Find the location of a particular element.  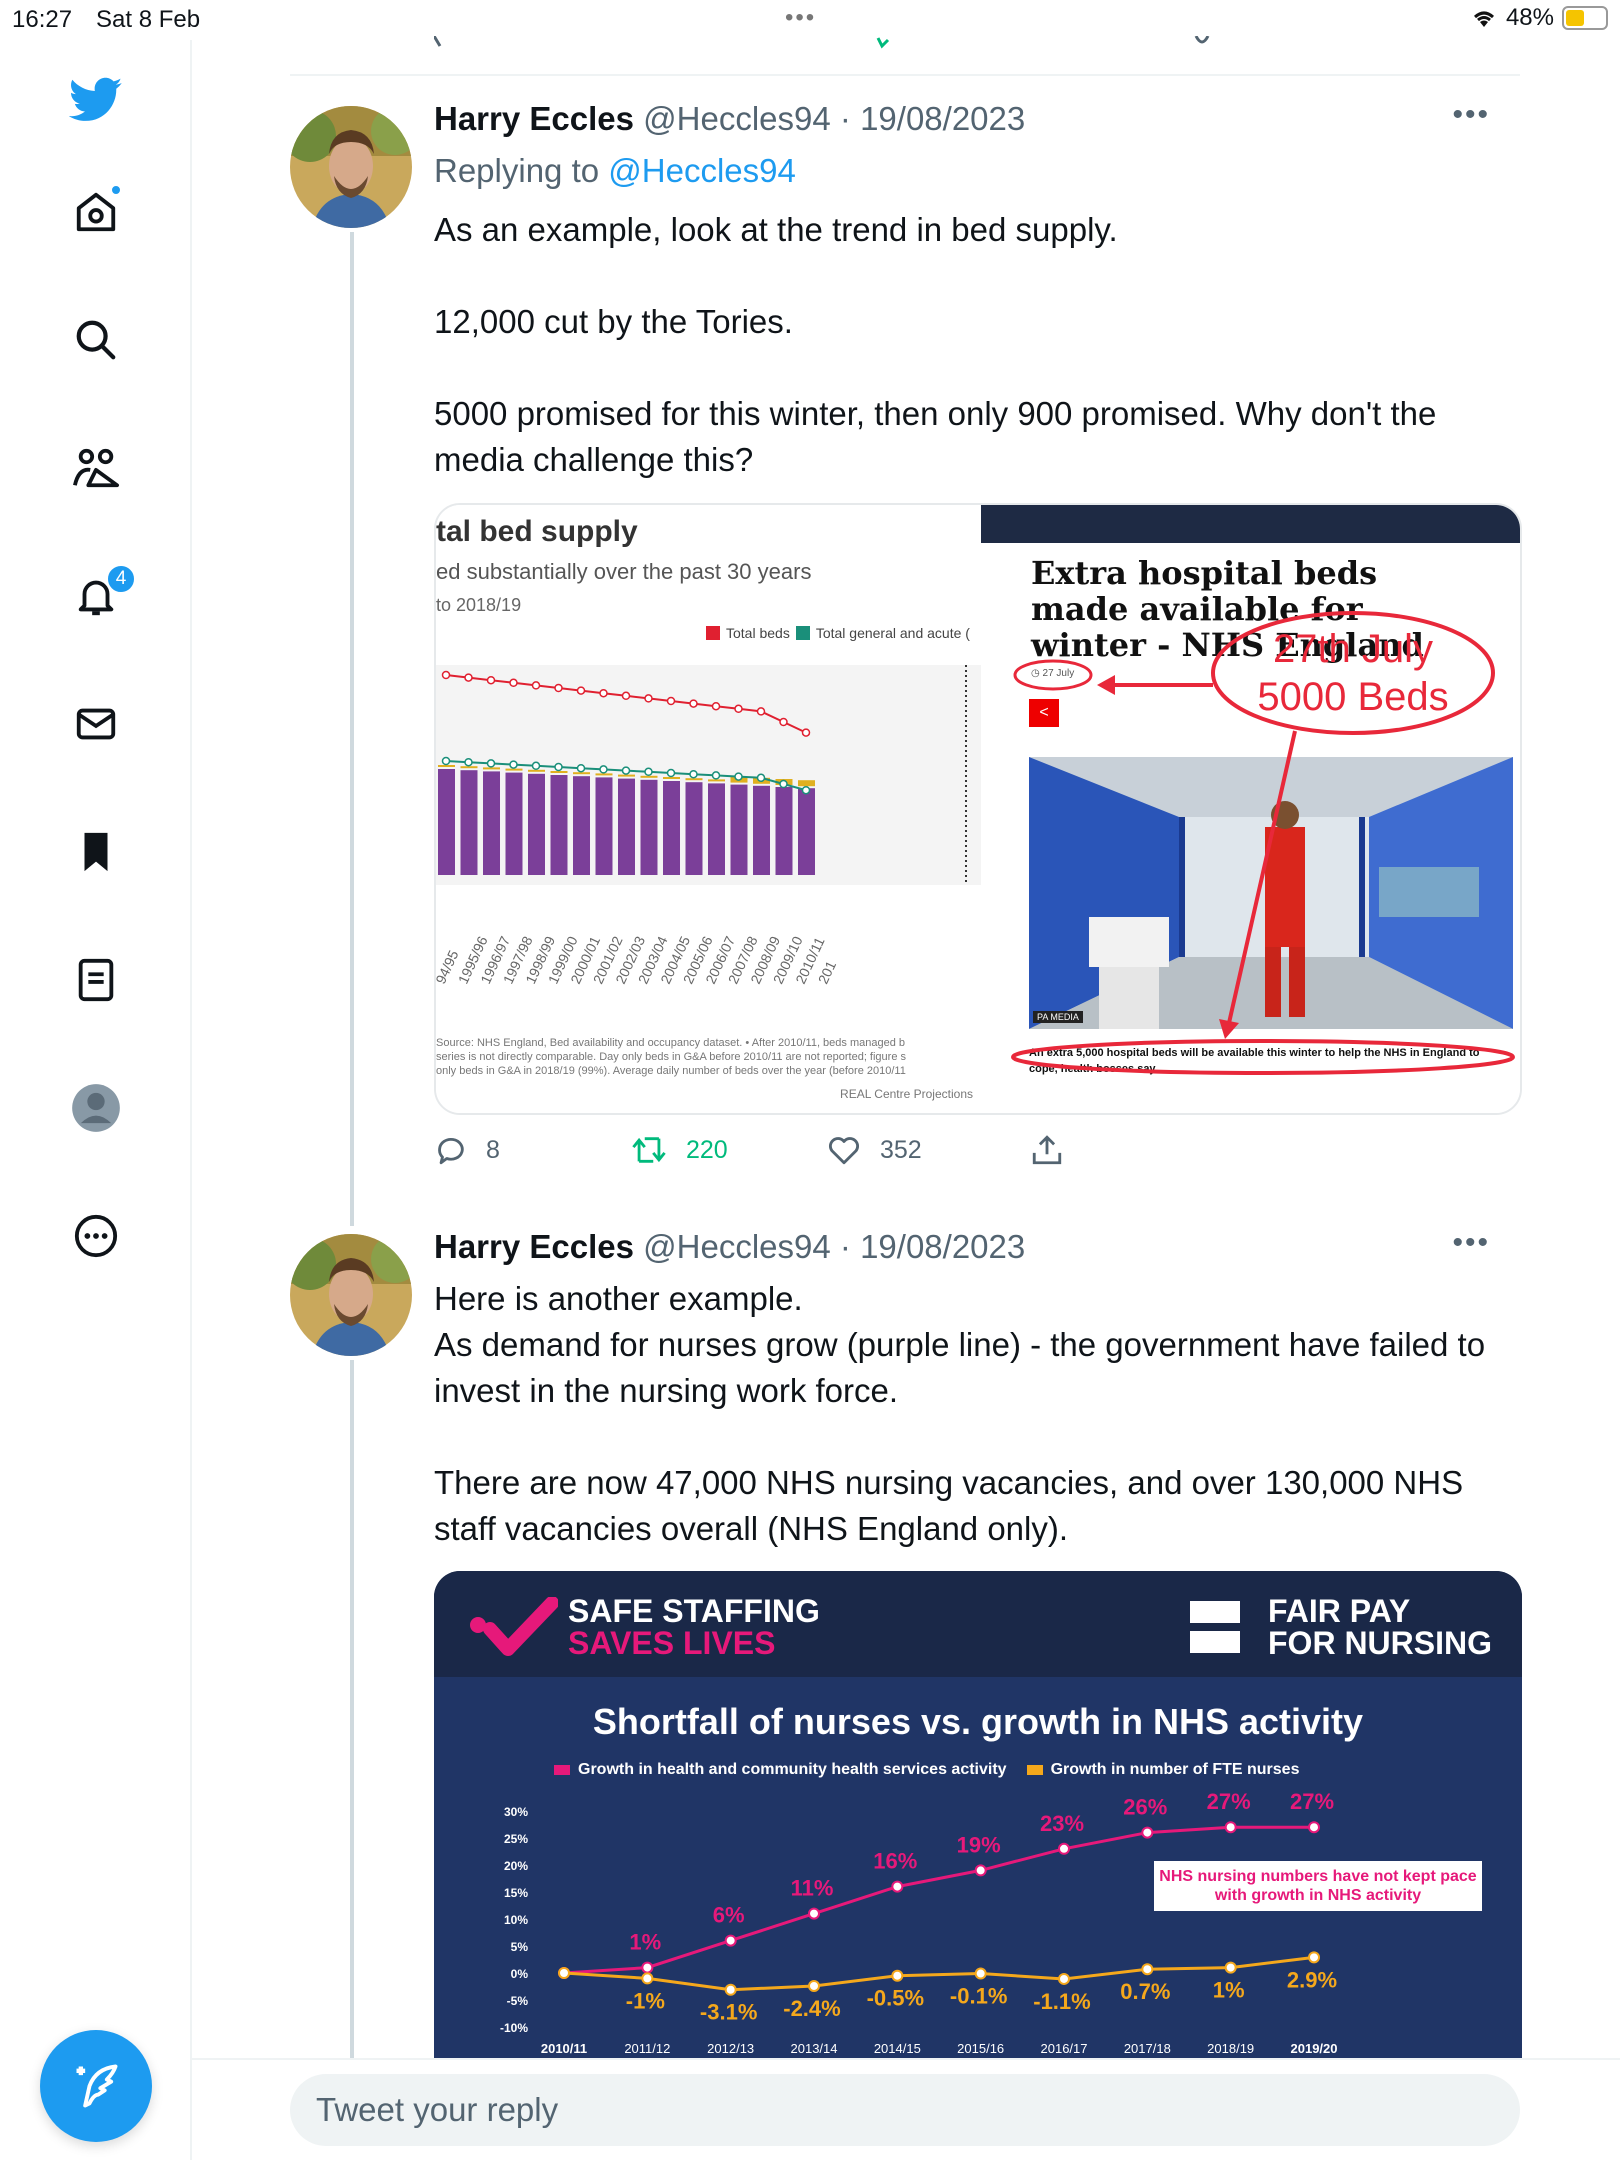

retweet-button: 220 is located at coordinates (679, 1150).